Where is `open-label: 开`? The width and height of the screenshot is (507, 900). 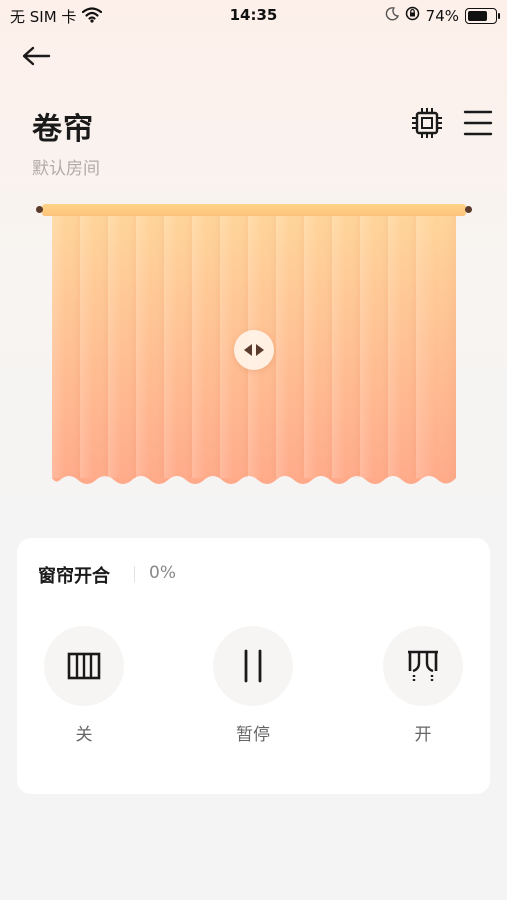
open-label: 开 is located at coordinates (423, 735).